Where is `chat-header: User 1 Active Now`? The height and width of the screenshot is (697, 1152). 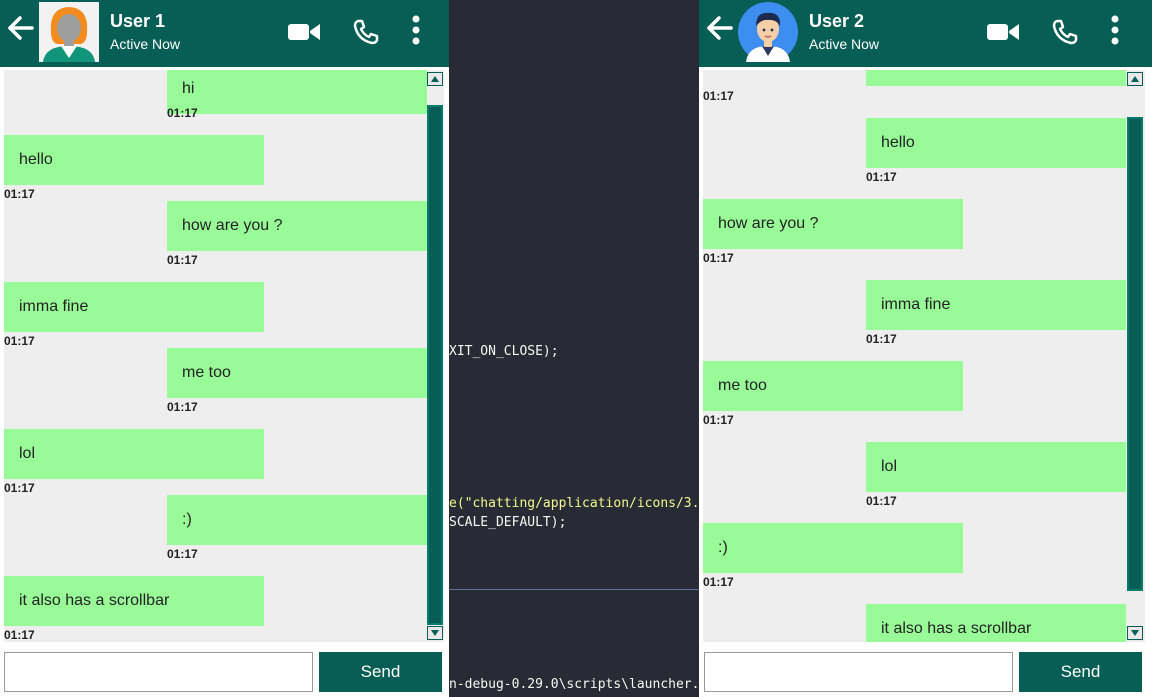
chat-header: User 1 Active Now is located at coordinates (224, 33).